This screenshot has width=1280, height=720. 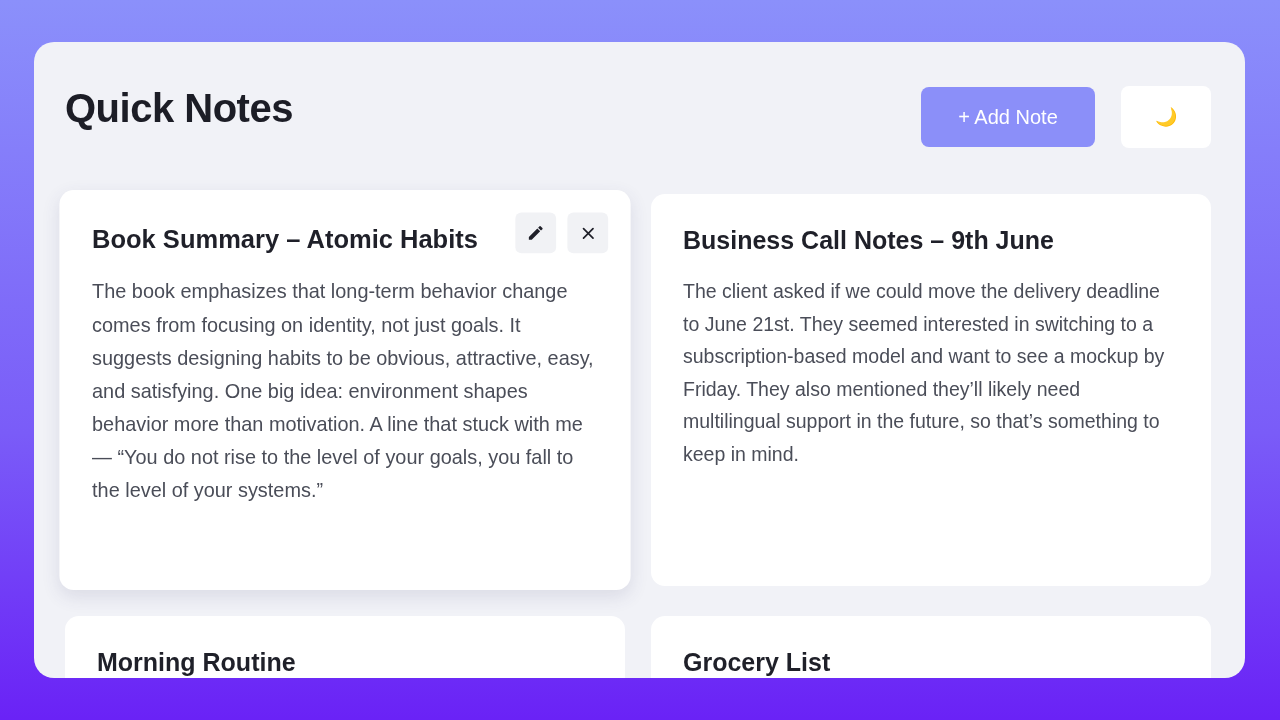 I want to click on close-icon, so click(x=588, y=233).